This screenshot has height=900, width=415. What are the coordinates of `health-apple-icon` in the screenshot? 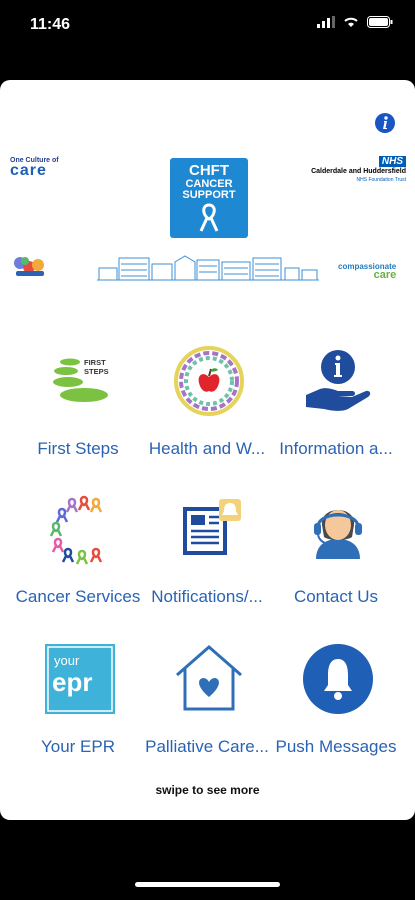 It's located at (209, 381).